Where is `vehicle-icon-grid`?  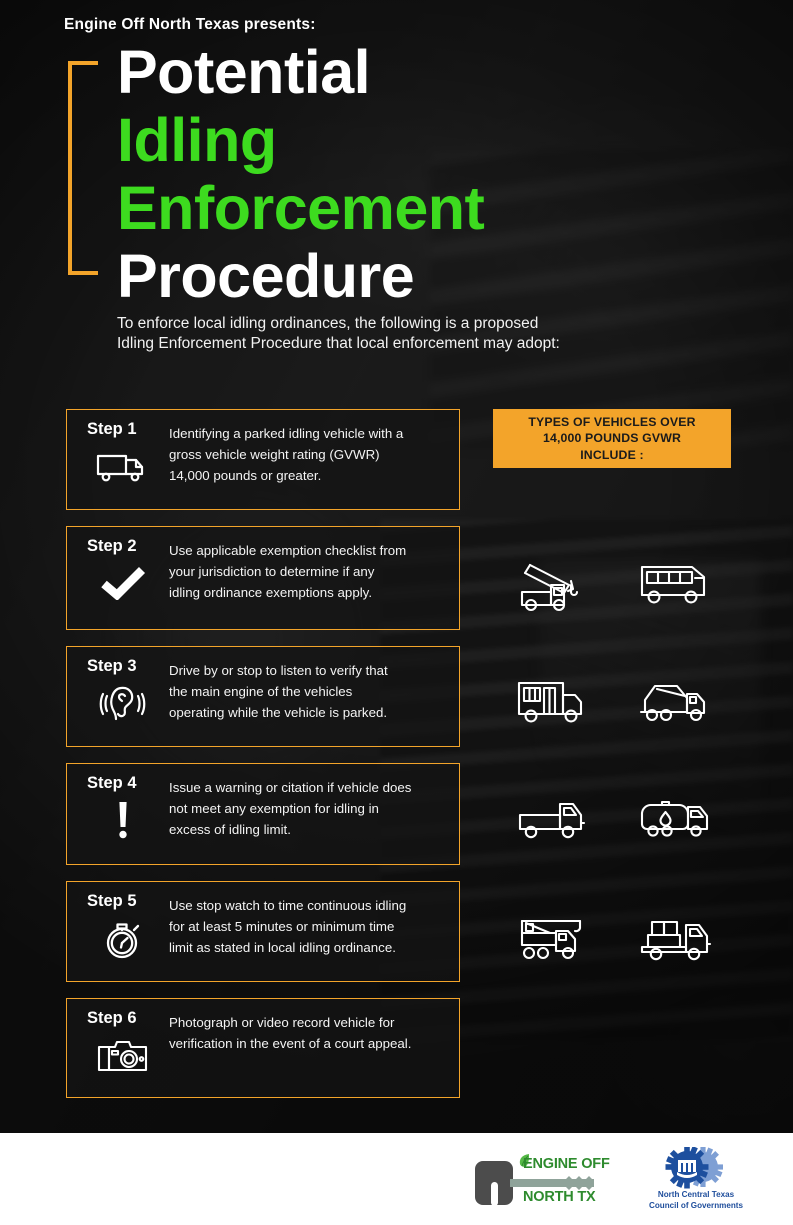 vehicle-icon-grid is located at coordinates (615, 761).